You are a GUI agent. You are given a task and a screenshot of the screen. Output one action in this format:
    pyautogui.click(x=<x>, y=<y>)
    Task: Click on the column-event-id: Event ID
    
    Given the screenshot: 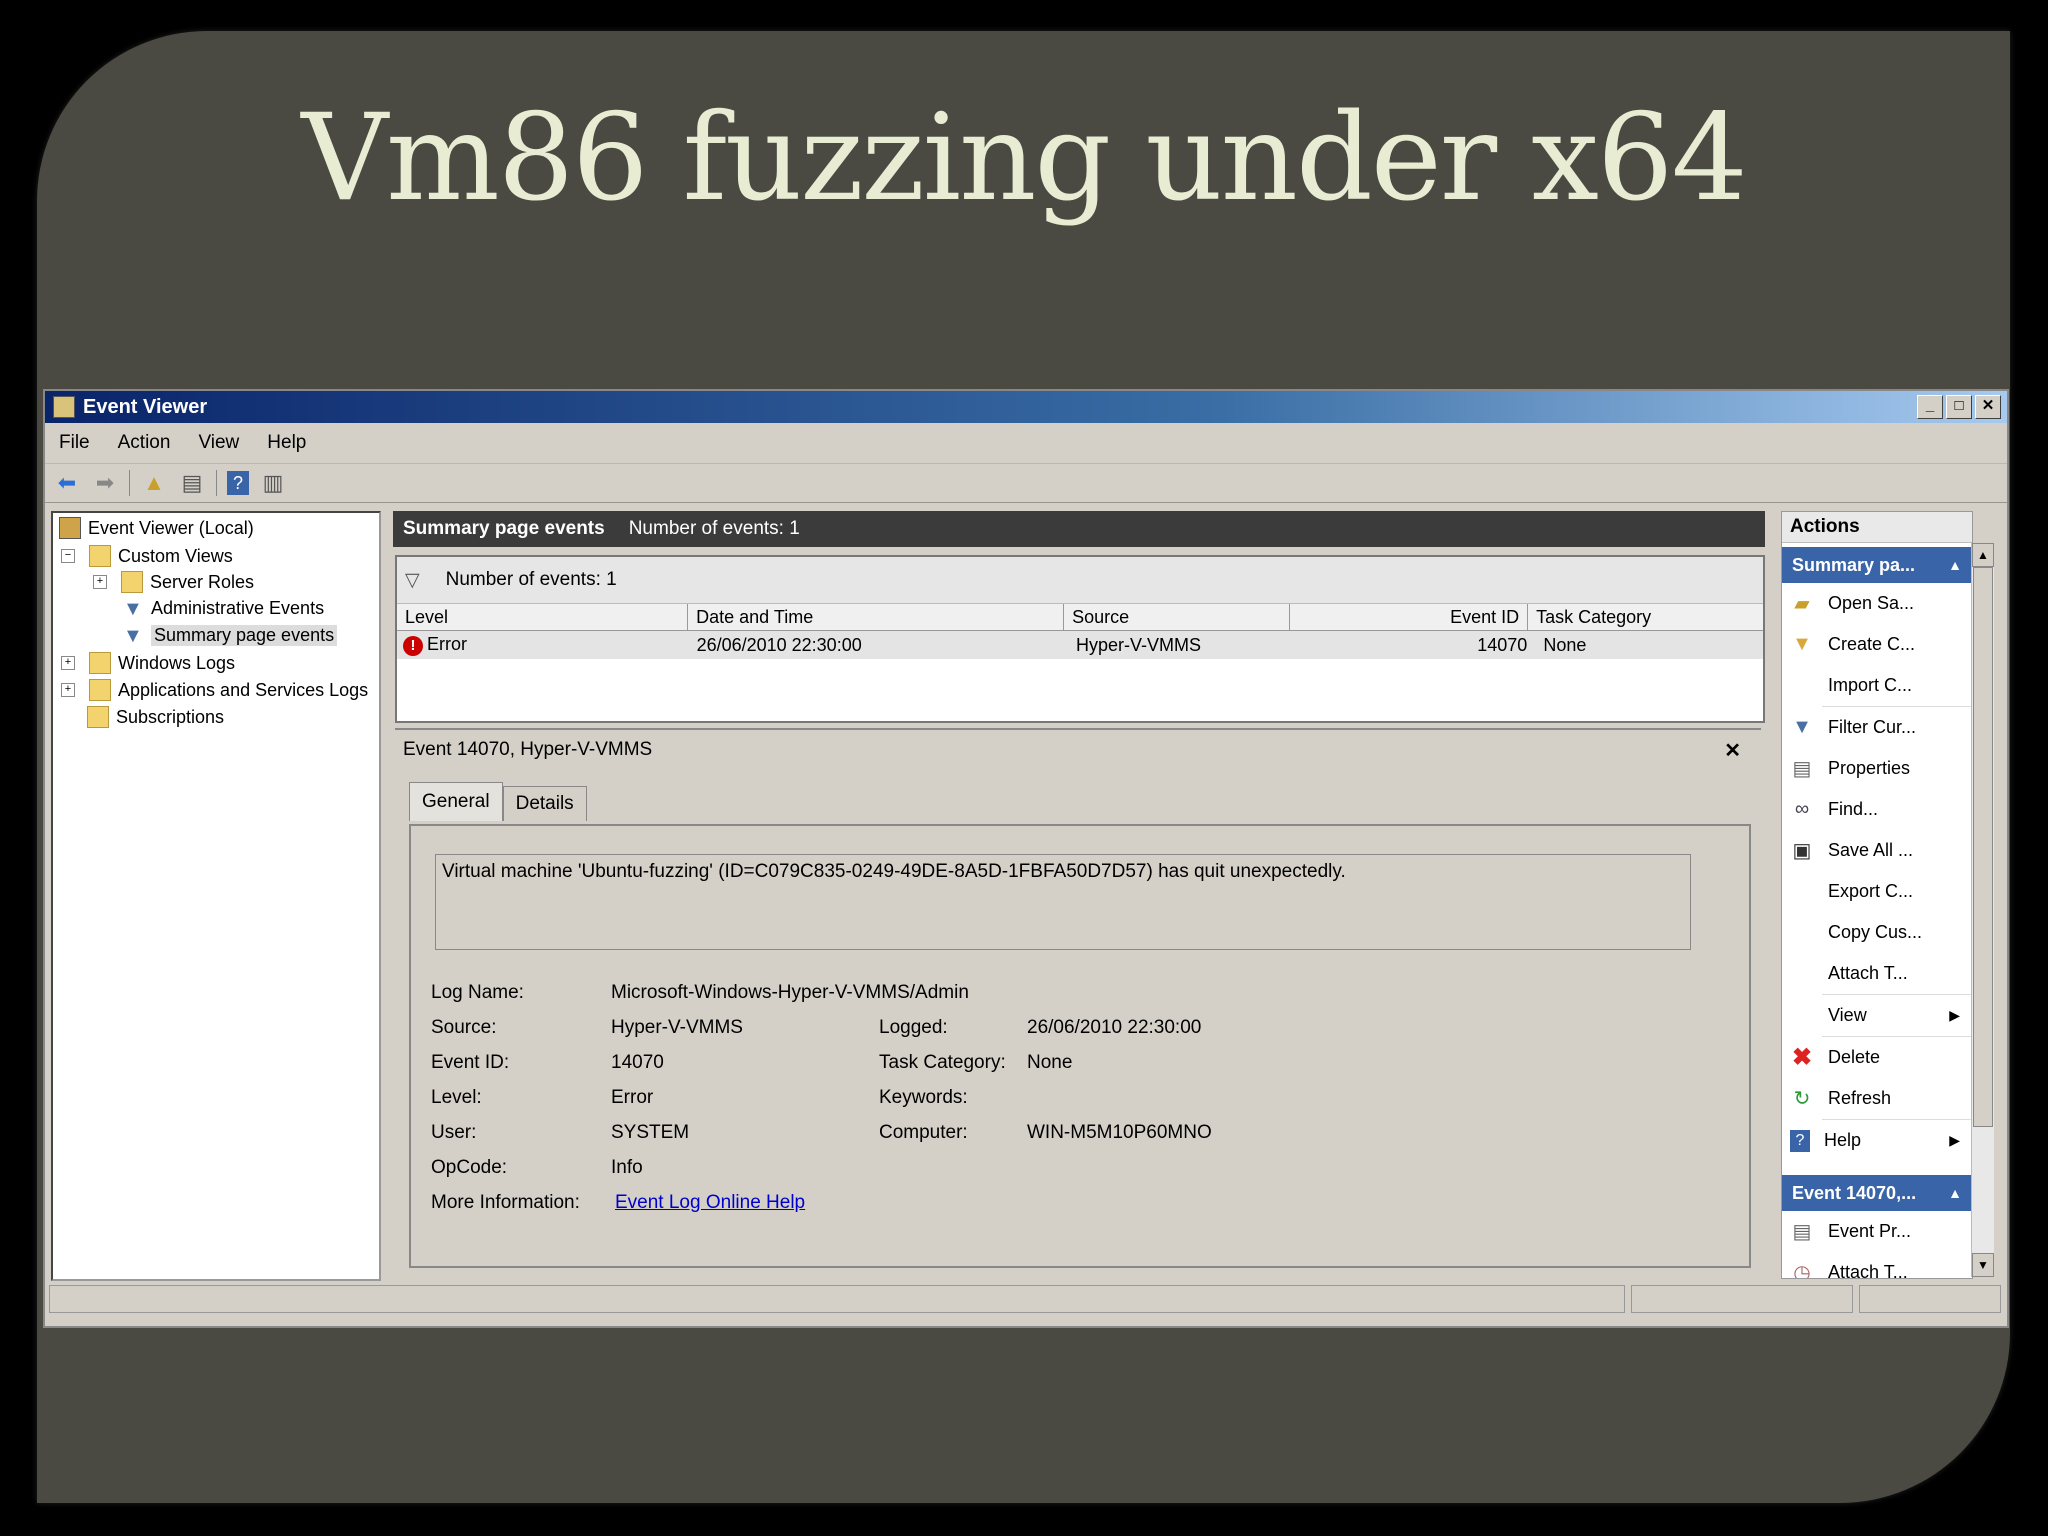 What is the action you would take?
    pyautogui.click(x=1409, y=617)
    